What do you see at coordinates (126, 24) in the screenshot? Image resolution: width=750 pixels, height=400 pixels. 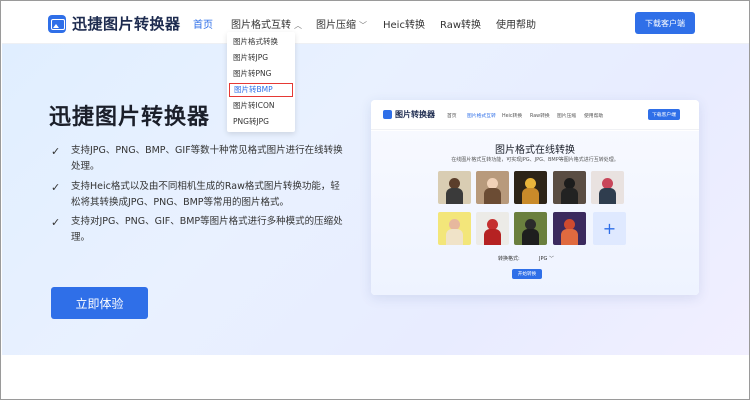 I see `logo-text: 迅捷图片转换器` at bounding box center [126, 24].